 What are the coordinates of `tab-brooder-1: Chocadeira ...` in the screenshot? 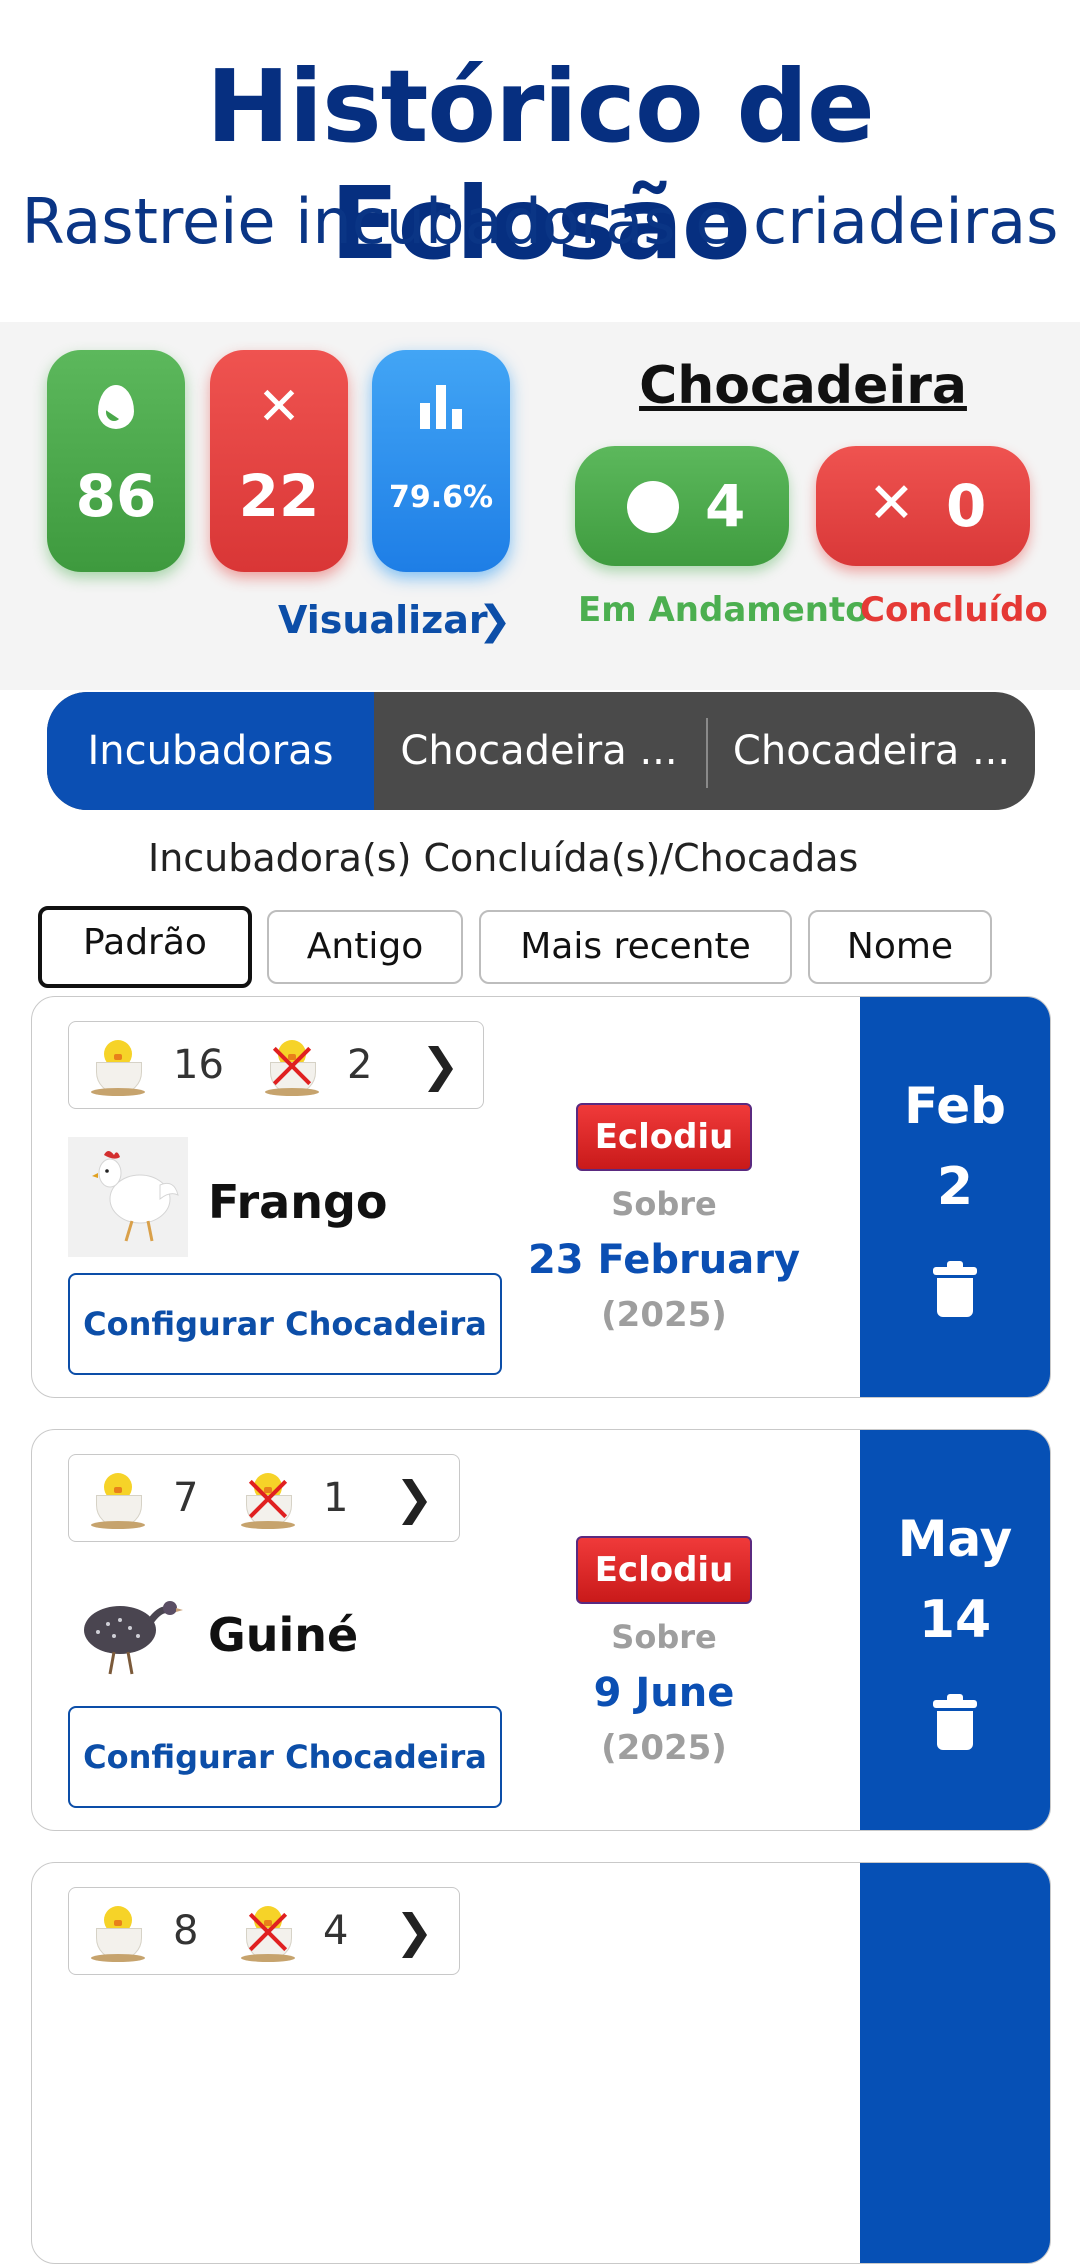 It's located at (539, 751).